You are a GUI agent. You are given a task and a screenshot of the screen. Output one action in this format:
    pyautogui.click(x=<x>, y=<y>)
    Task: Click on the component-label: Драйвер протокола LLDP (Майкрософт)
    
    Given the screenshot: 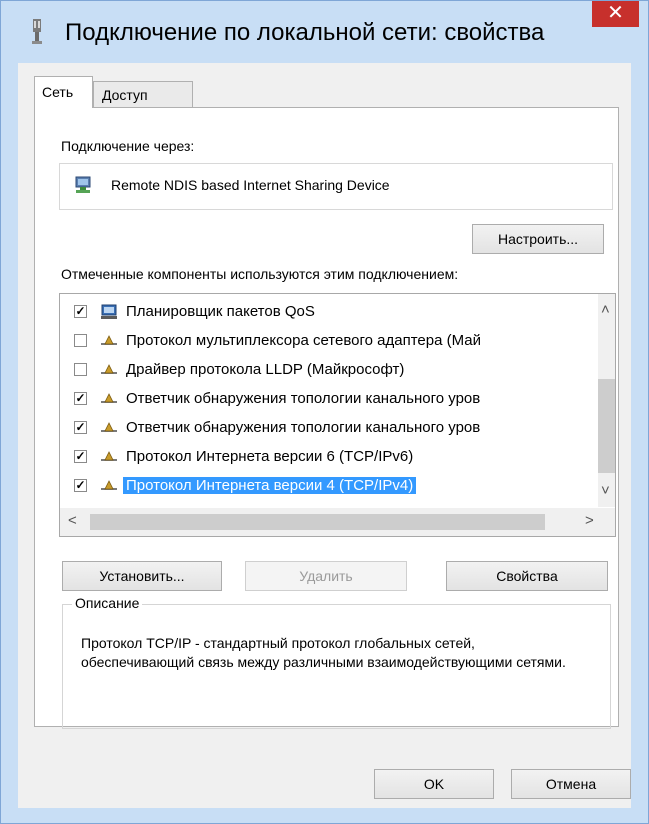 What is the action you would take?
    pyautogui.click(x=265, y=369)
    